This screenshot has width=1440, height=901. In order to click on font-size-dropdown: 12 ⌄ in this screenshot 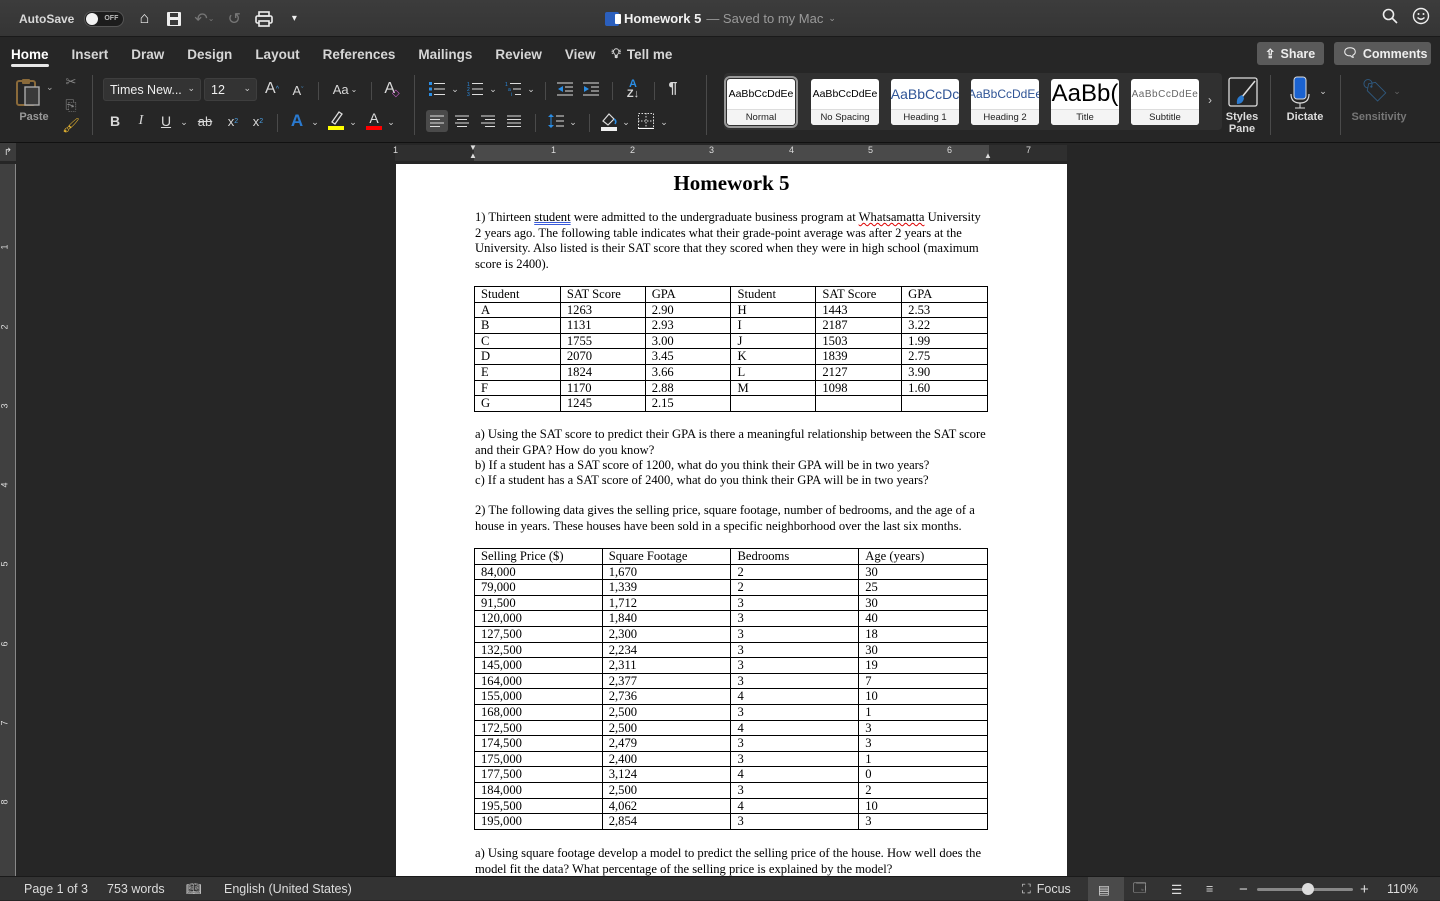, I will do `click(230, 89)`.